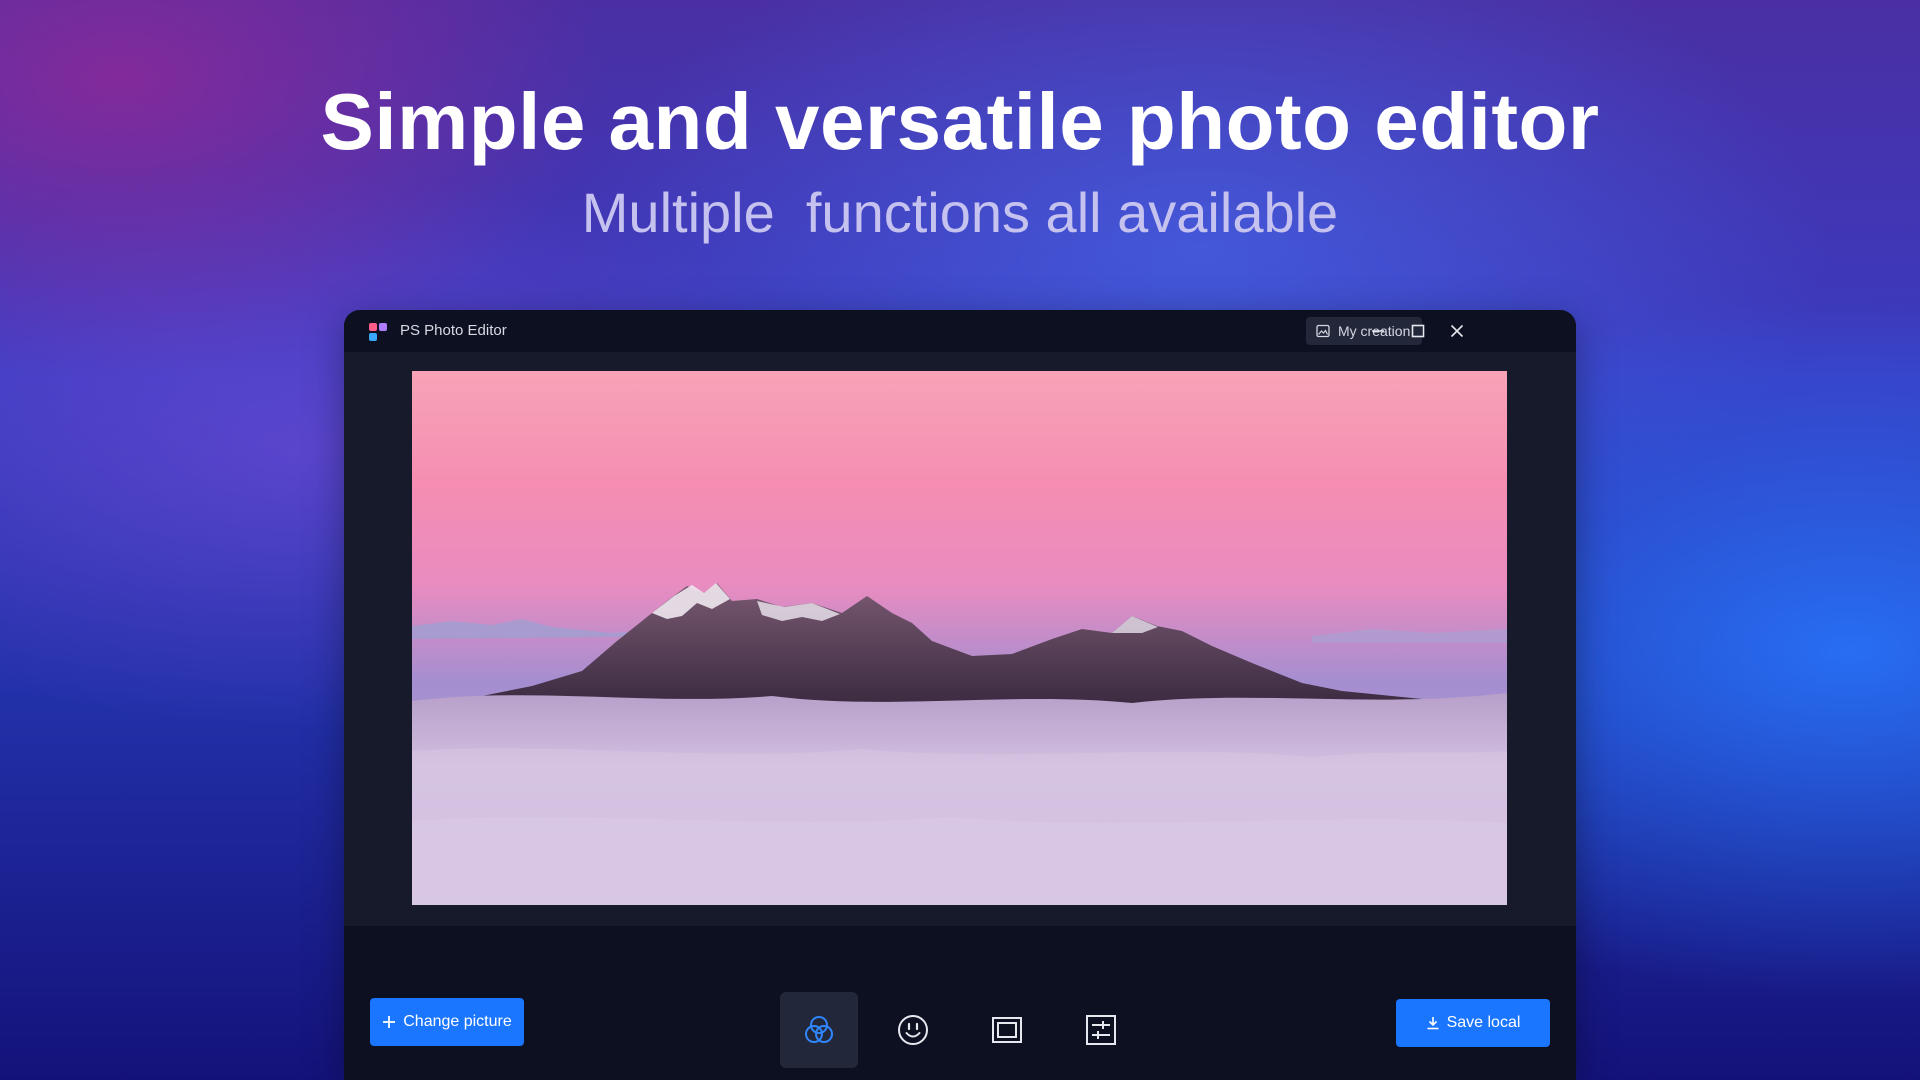 This screenshot has width=1920, height=1080. I want to click on change-picture-button: Change picture, so click(447, 1022).